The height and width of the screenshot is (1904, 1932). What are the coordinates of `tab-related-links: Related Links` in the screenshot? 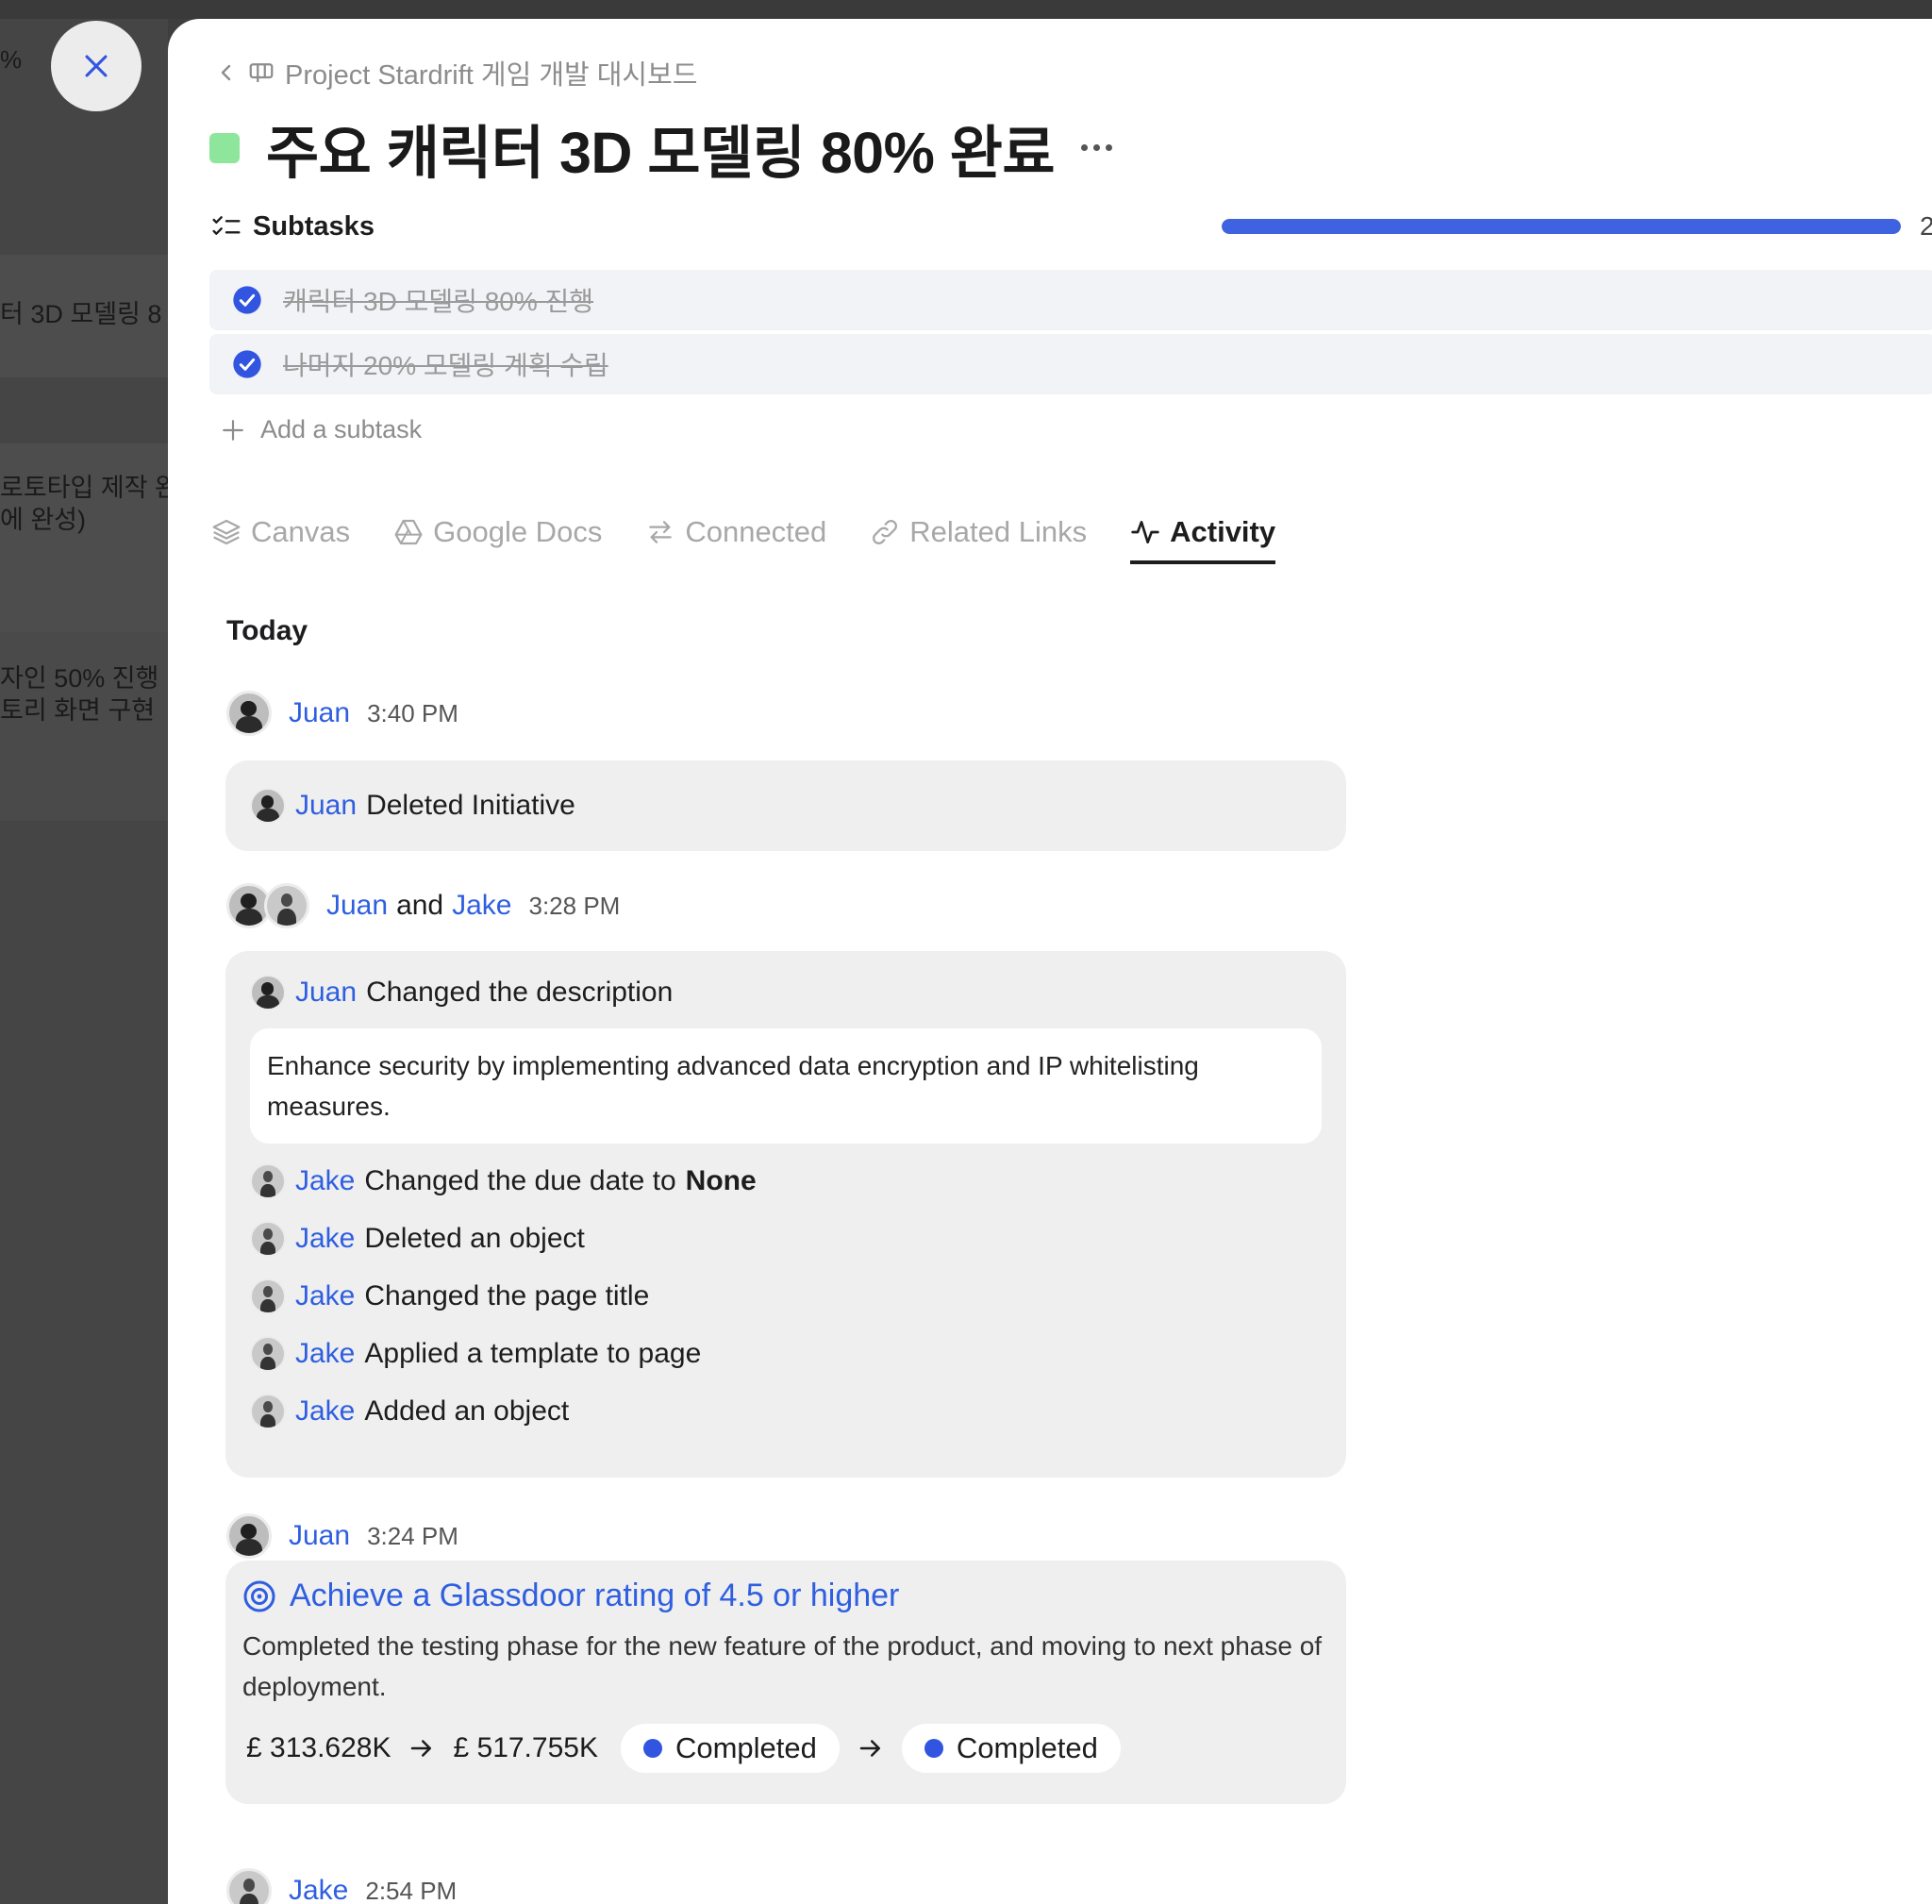 It's located at (979, 537).